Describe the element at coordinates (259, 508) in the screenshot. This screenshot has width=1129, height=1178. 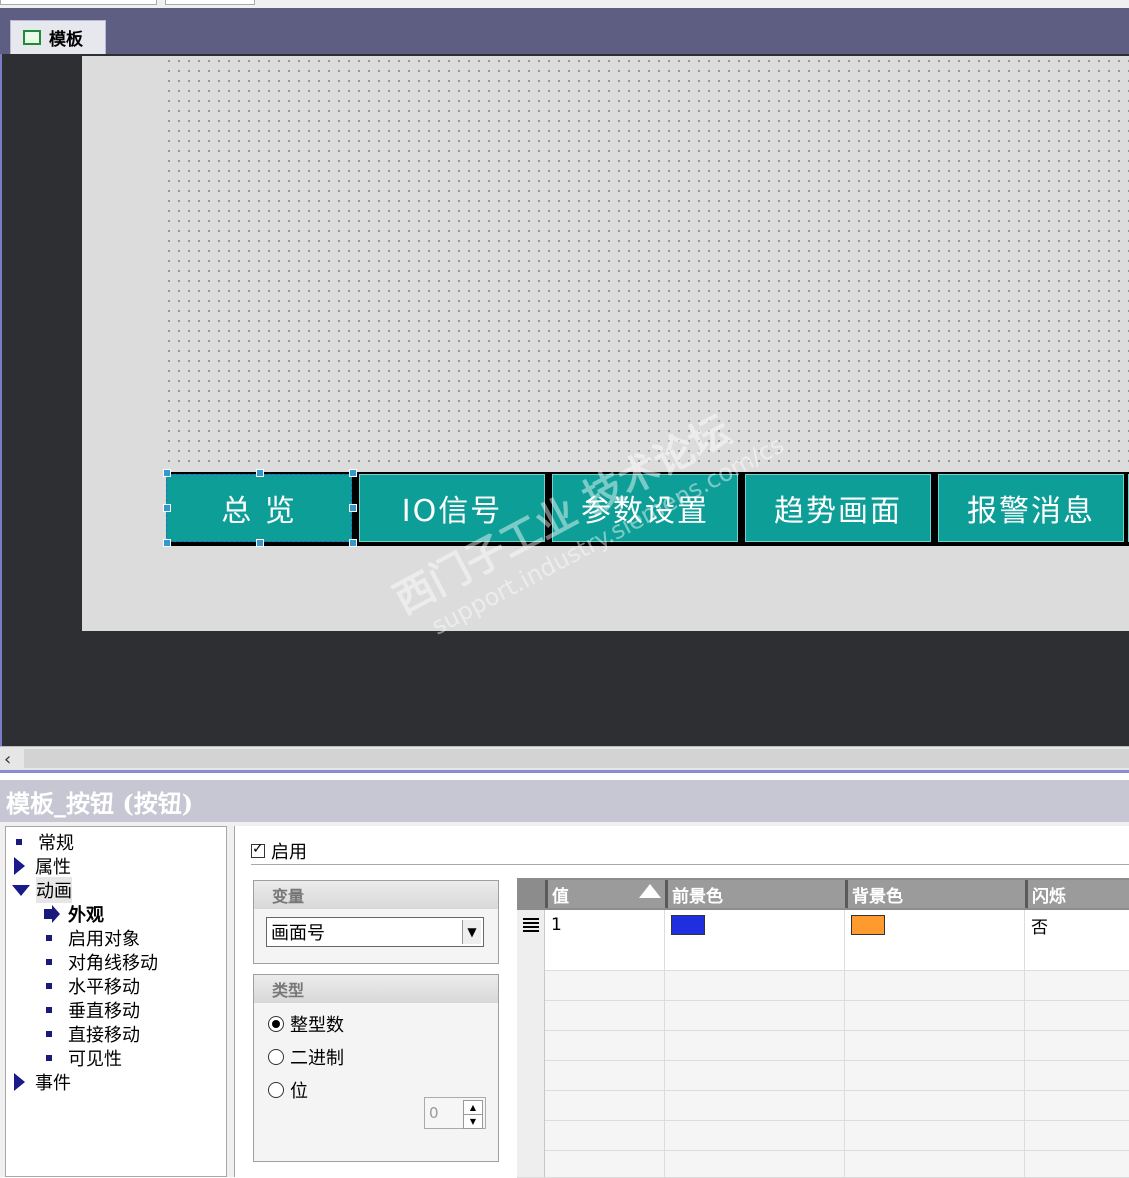
I see `nav-button-overview: 总 览` at that location.